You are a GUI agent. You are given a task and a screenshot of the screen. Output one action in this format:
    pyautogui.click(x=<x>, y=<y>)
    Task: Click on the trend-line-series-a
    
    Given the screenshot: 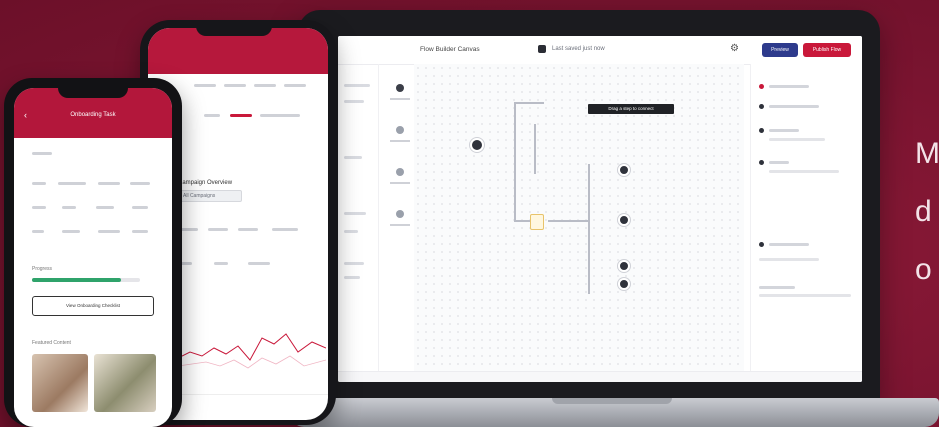 What is the action you would take?
    pyautogui.click(x=252, y=347)
    